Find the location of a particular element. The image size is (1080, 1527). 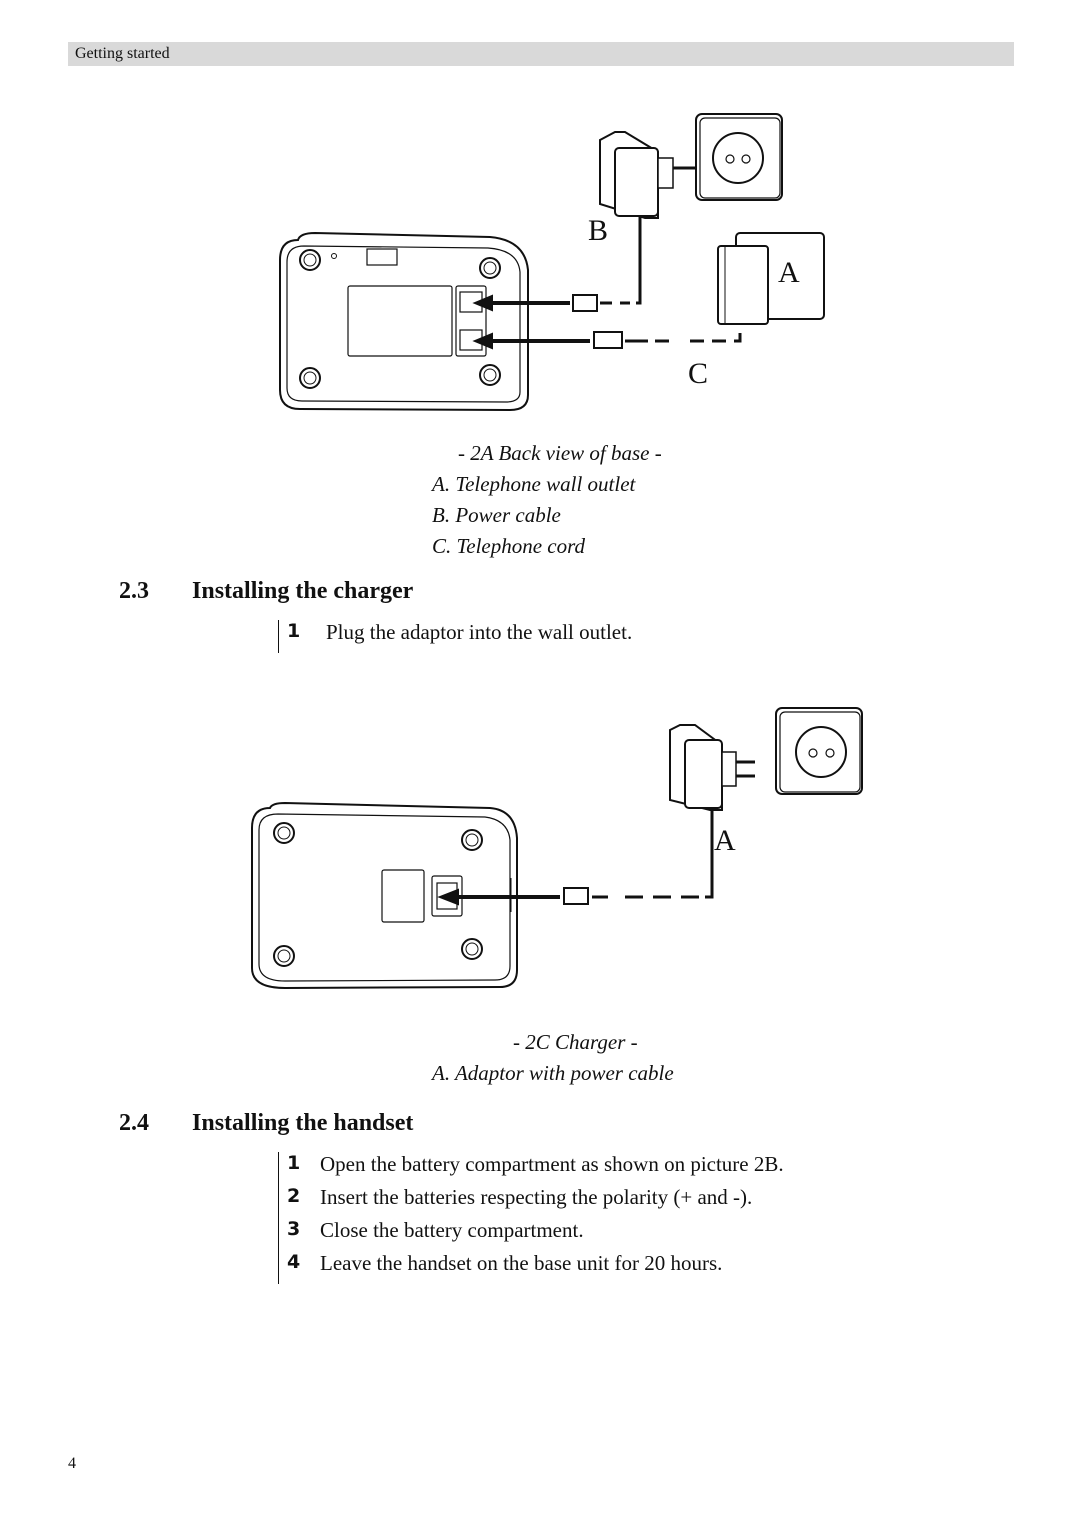

running-header-title: Getting started is located at coordinates (122, 53).